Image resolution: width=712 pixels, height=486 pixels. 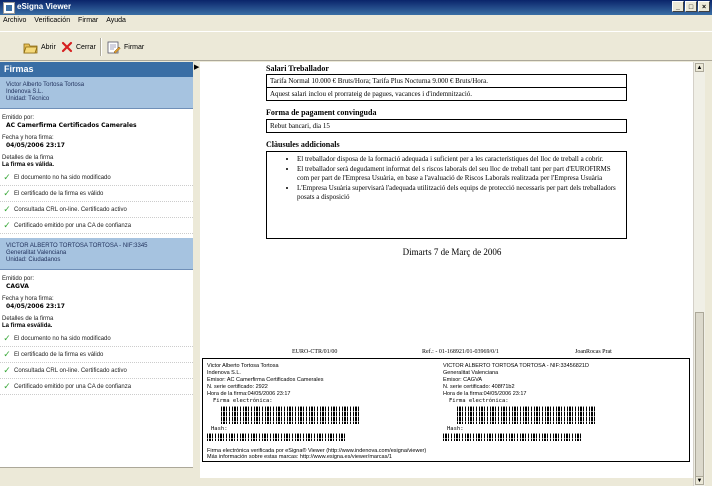 I want to click on close-label: Cerrar, so click(x=86, y=47).